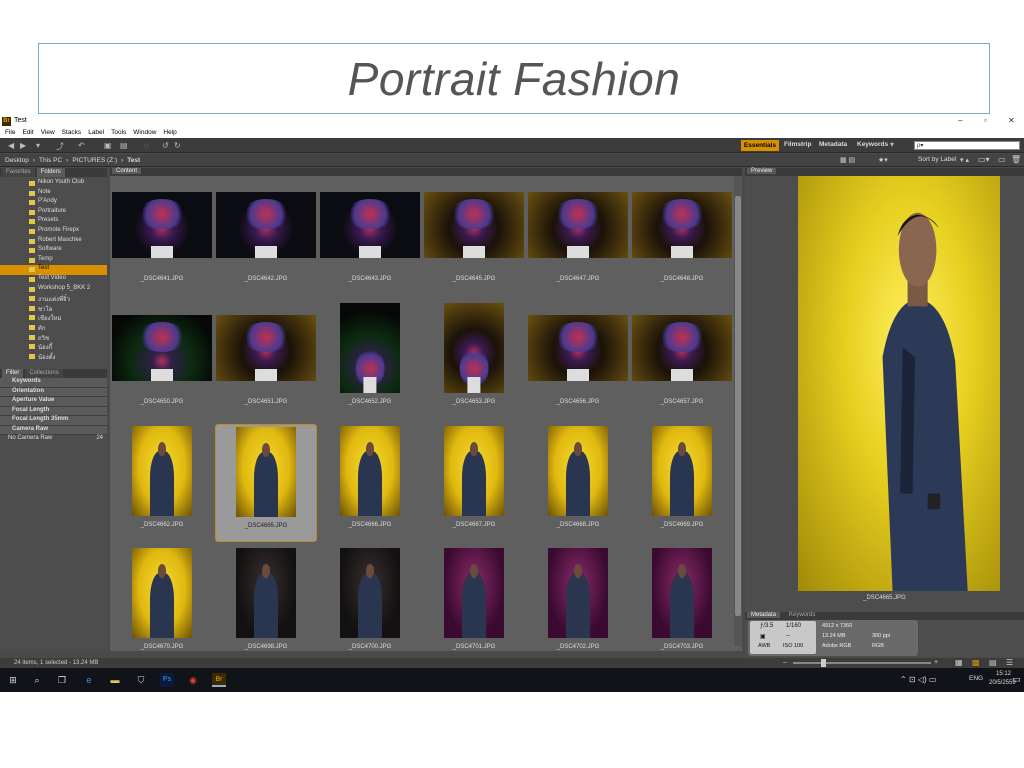 The height and width of the screenshot is (768, 1024). Describe the element at coordinates (474, 237) in the screenshot. I see `thumbnail: _DSC4645.JPG` at that location.